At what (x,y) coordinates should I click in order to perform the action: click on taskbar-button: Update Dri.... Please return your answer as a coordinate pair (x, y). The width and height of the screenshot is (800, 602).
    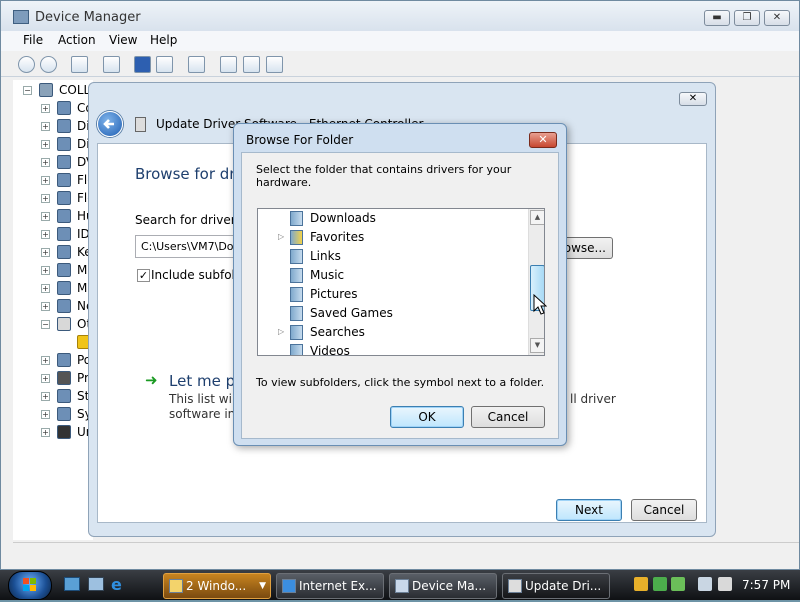
    Looking at the image, I should click on (556, 586).